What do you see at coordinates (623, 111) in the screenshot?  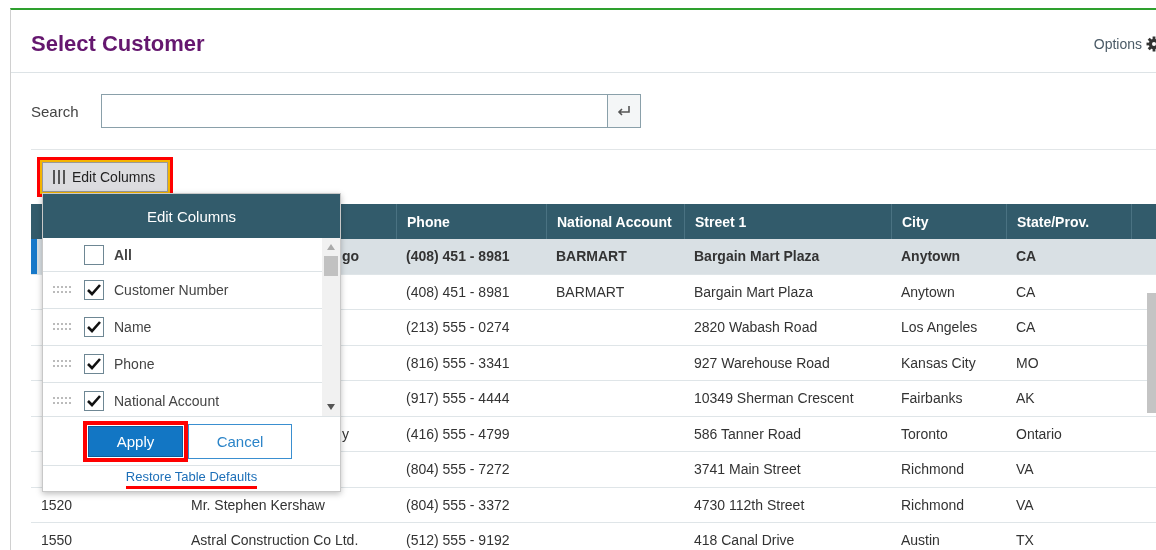 I see `enter-icon` at bounding box center [623, 111].